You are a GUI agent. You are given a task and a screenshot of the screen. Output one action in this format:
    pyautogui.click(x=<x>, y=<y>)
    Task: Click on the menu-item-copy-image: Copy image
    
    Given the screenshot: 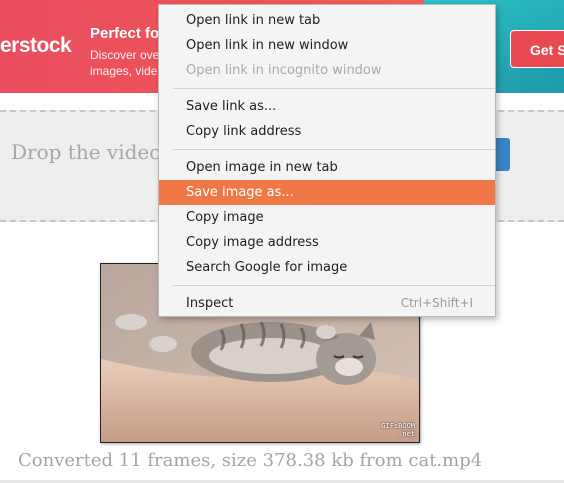 What is the action you would take?
    pyautogui.click(x=327, y=217)
    